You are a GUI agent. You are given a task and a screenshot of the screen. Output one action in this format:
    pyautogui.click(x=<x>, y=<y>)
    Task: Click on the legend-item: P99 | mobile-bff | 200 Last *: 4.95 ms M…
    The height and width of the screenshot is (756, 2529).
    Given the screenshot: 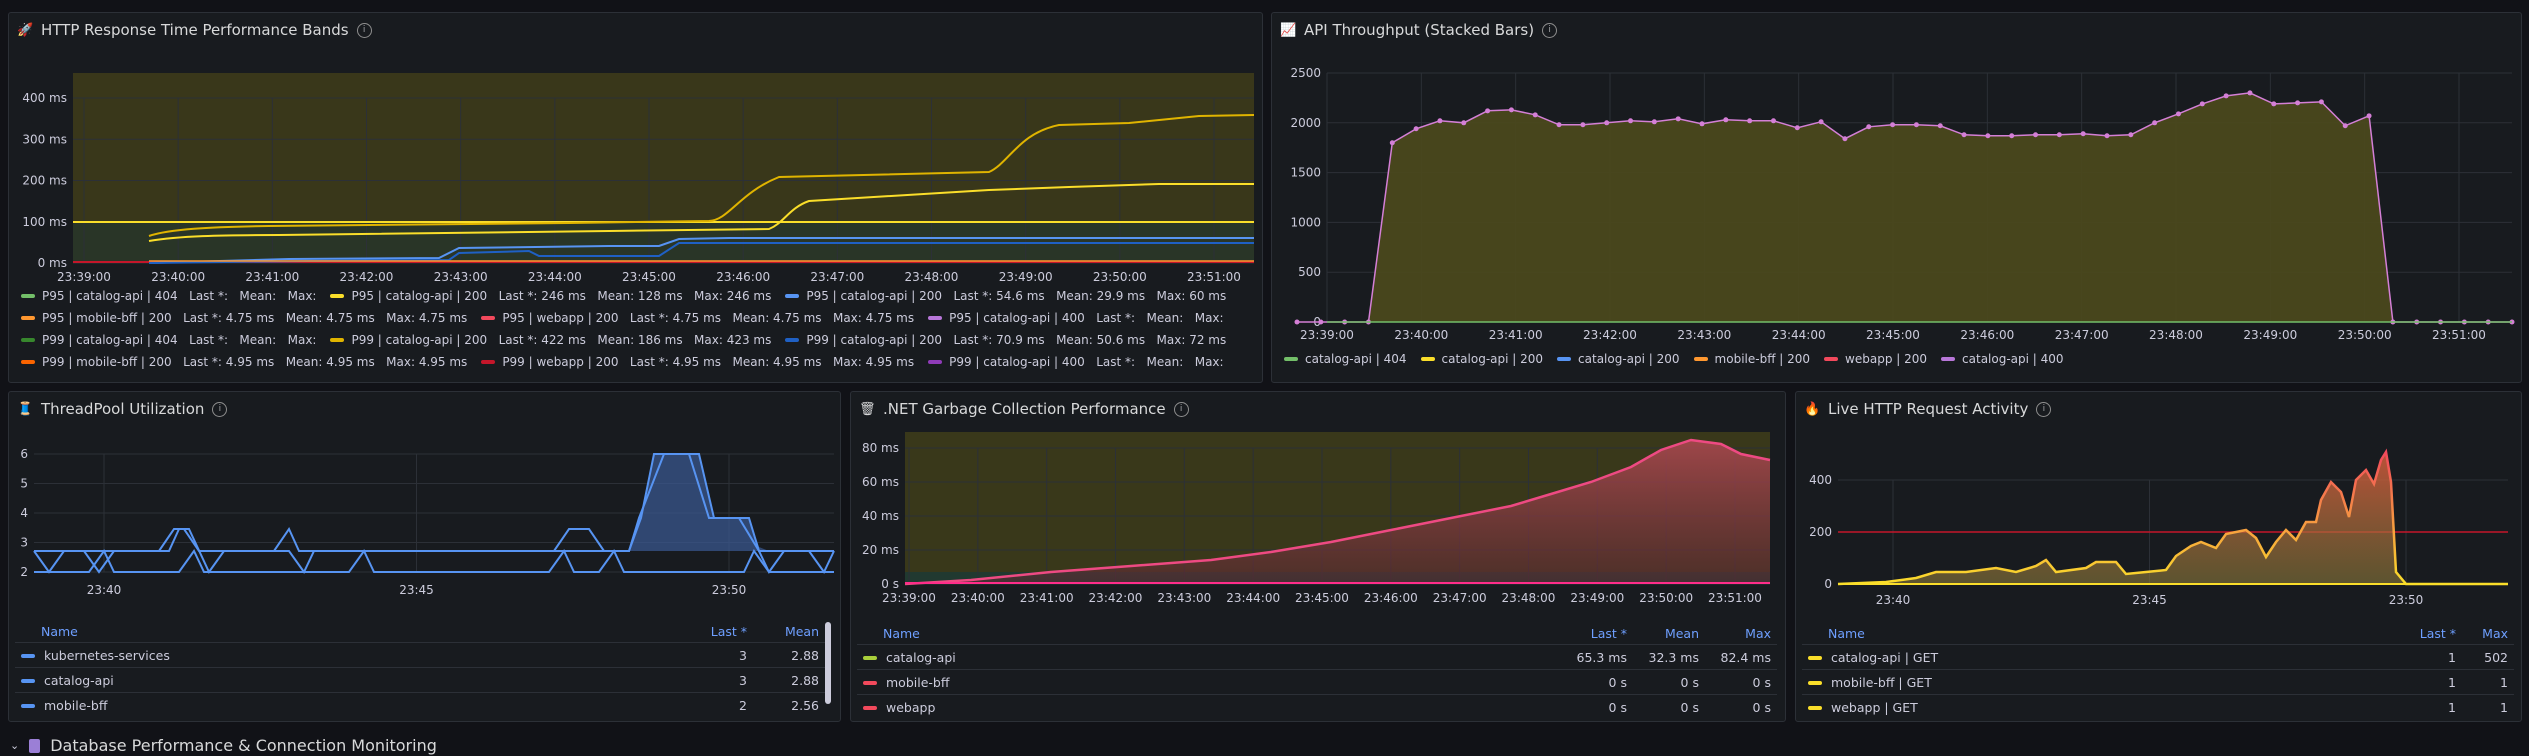 What is the action you would take?
    pyautogui.click(x=244, y=362)
    